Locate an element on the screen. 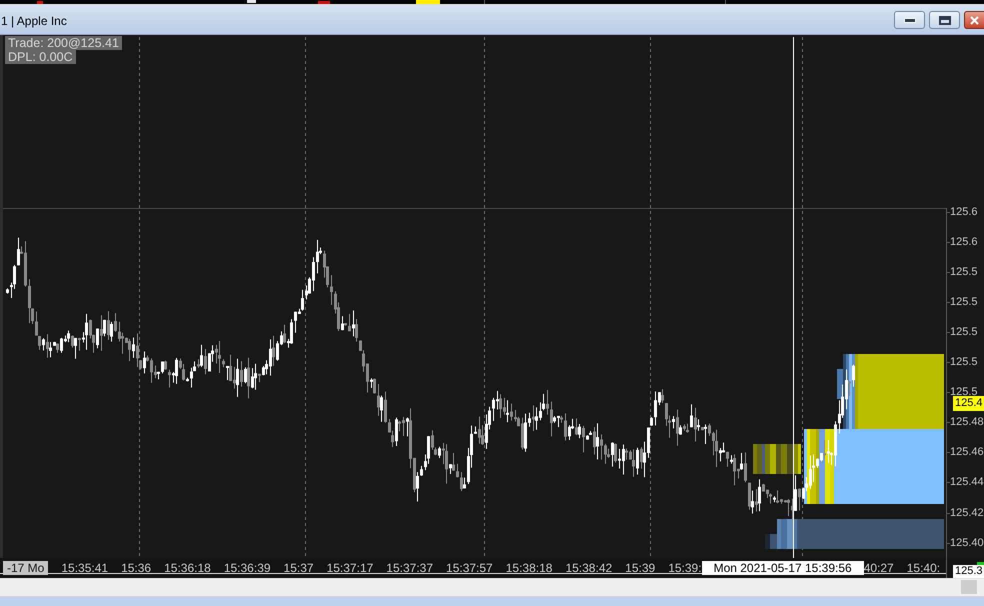 This screenshot has width=984, height=606. date-label: -17 Mo is located at coordinates (25, 568).